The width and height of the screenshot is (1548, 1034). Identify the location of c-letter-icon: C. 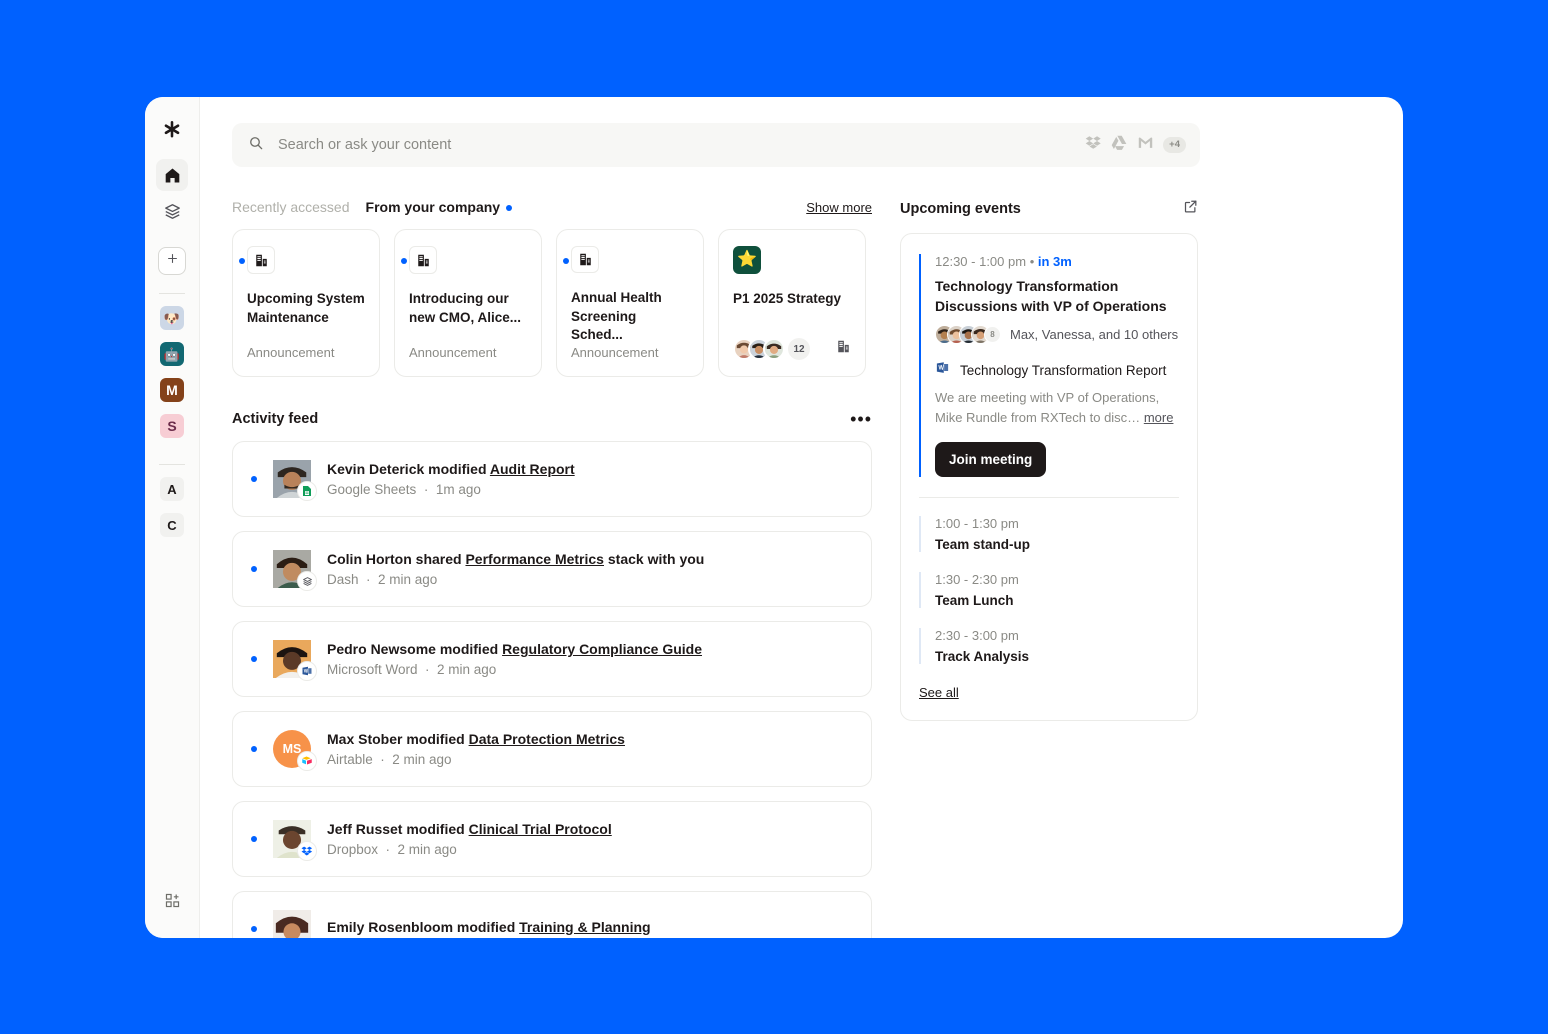
(172, 525).